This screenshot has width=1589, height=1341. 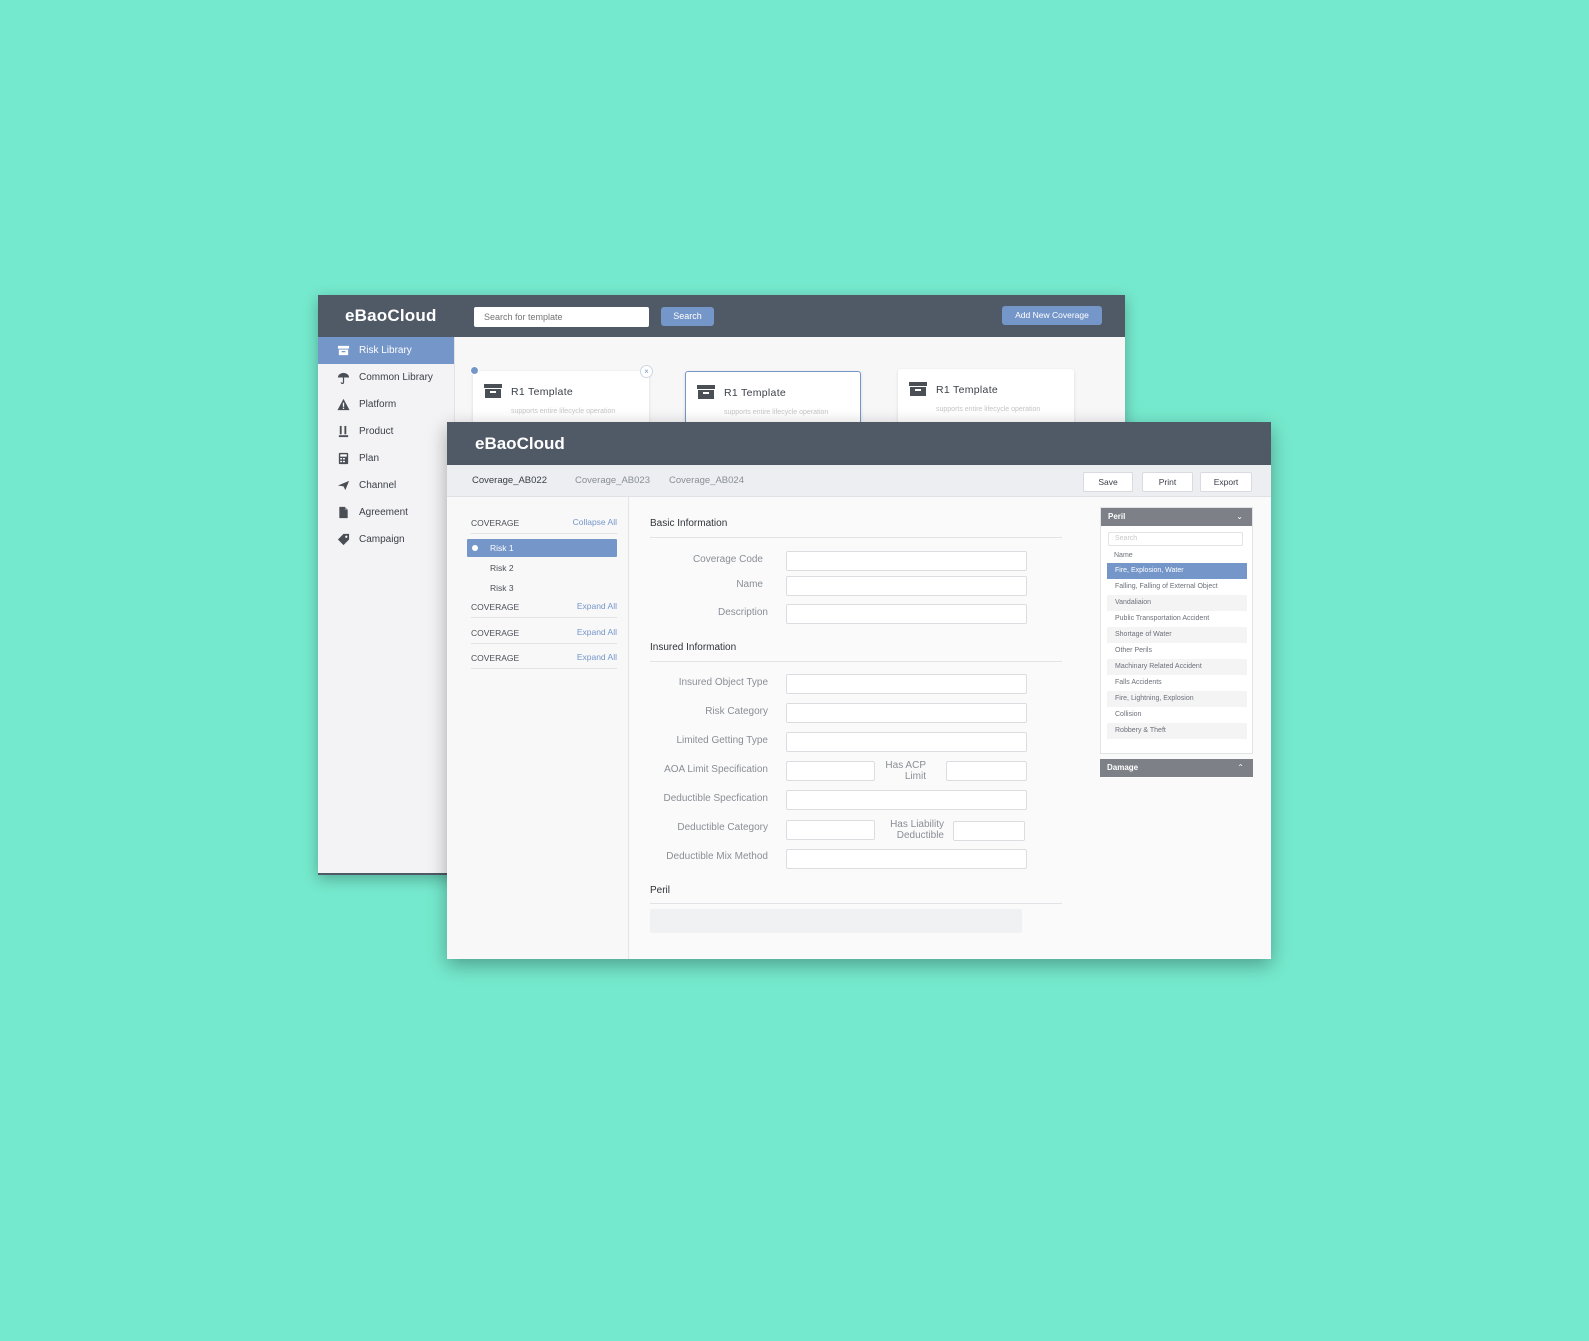 I want to click on sidebar-item-label: Plan, so click(x=369, y=458).